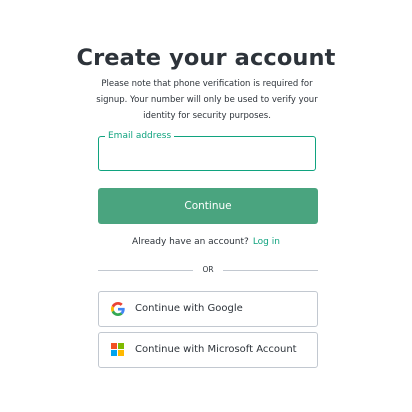 This screenshot has width=412, height=412. I want to click on login-prompt-text: Already have an account?, so click(190, 242).